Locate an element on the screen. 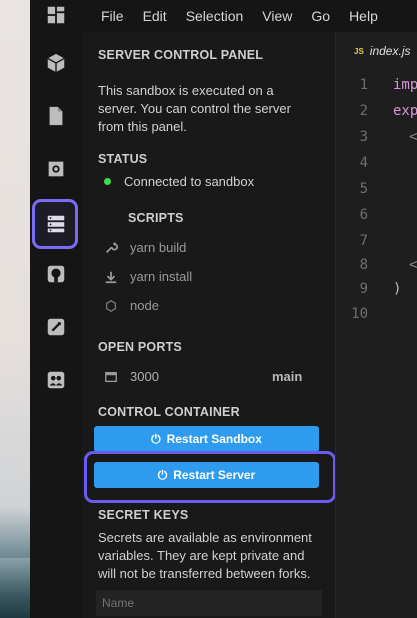  status-dot-icon is located at coordinates (107, 181).